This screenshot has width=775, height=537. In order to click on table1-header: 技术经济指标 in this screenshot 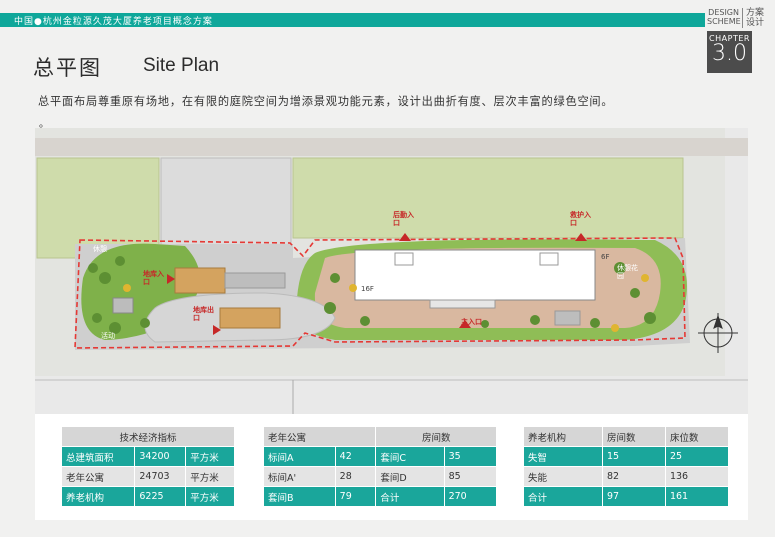, I will do `click(148, 436)`.